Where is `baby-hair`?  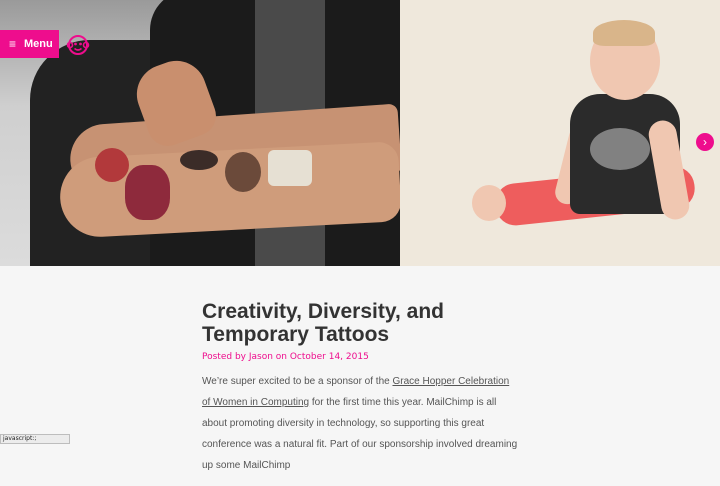 baby-hair is located at coordinates (624, 33).